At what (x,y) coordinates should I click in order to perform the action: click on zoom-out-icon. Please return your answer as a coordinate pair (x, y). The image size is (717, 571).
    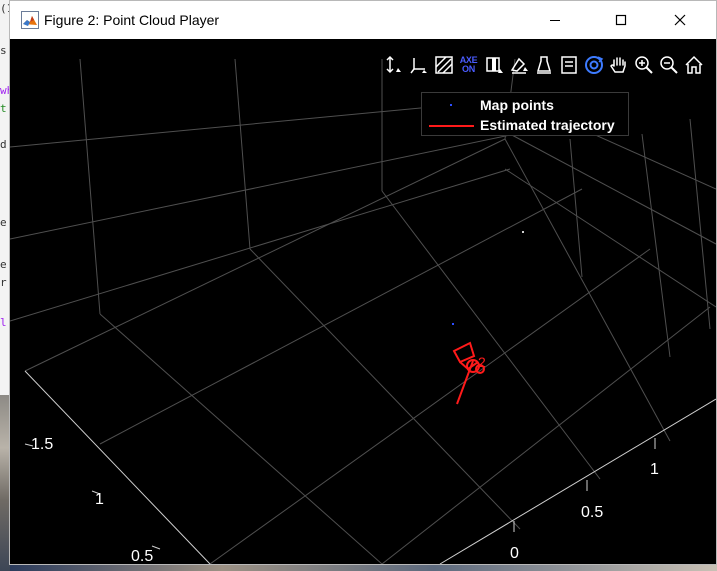
    Looking at the image, I should click on (668, 65).